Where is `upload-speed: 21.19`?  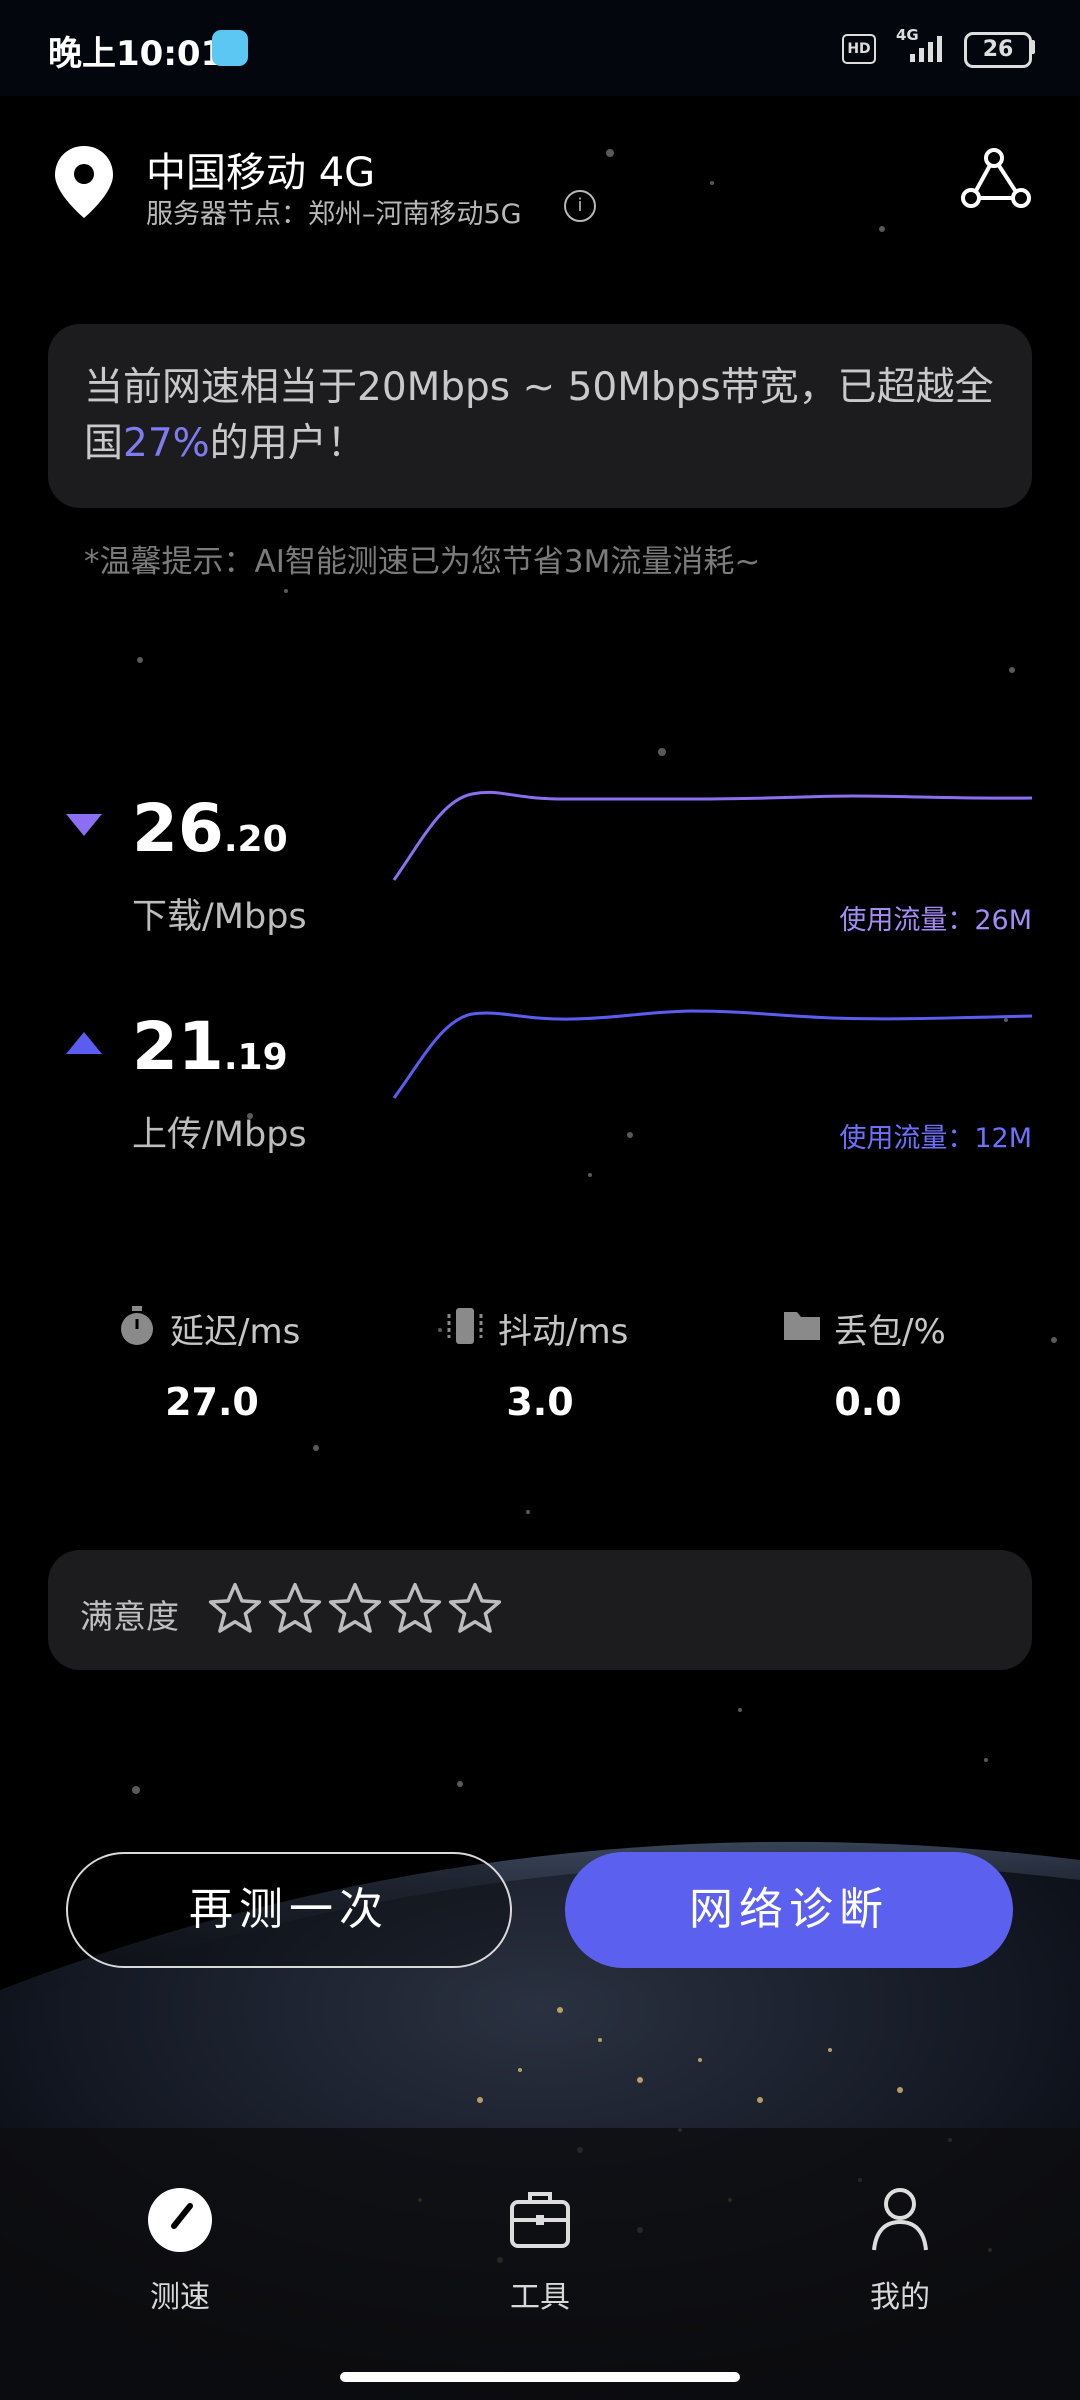
upload-speed: 21.19 is located at coordinates (210, 1046).